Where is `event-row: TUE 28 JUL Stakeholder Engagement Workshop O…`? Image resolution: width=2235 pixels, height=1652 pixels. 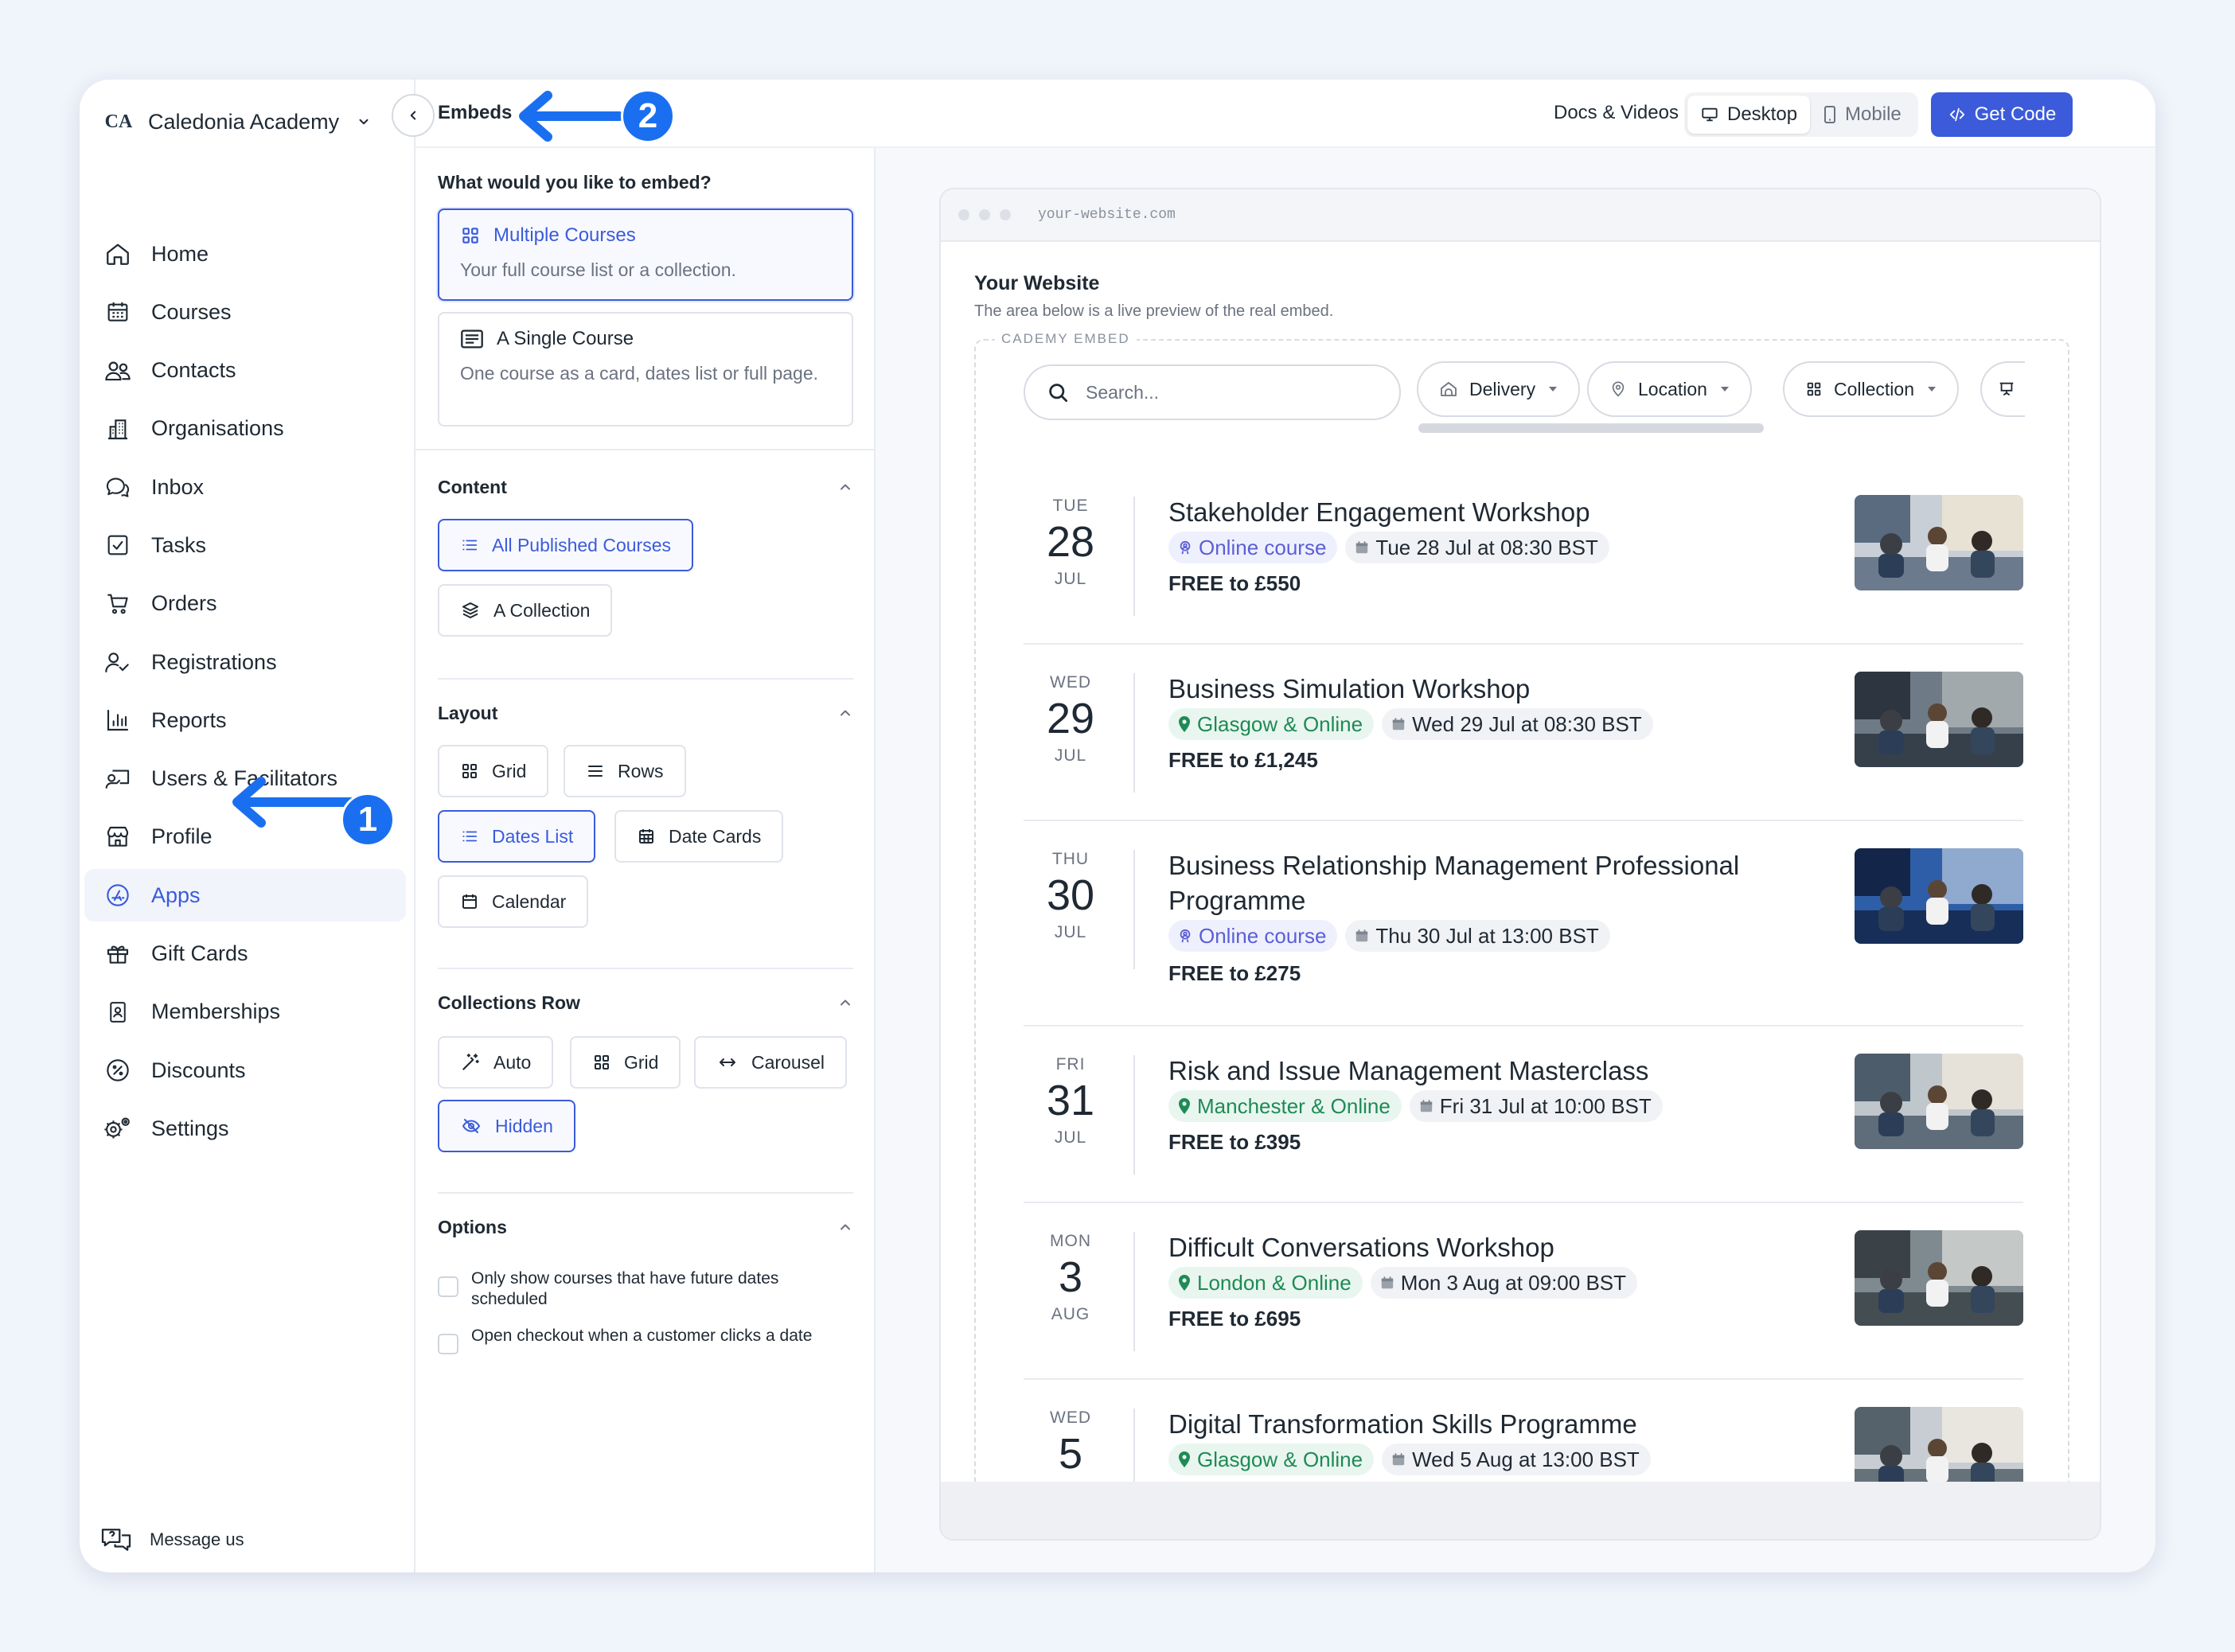
event-row: TUE 28 JUL Stakeholder Engagement Workshop O… is located at coordinates (1523, 556).